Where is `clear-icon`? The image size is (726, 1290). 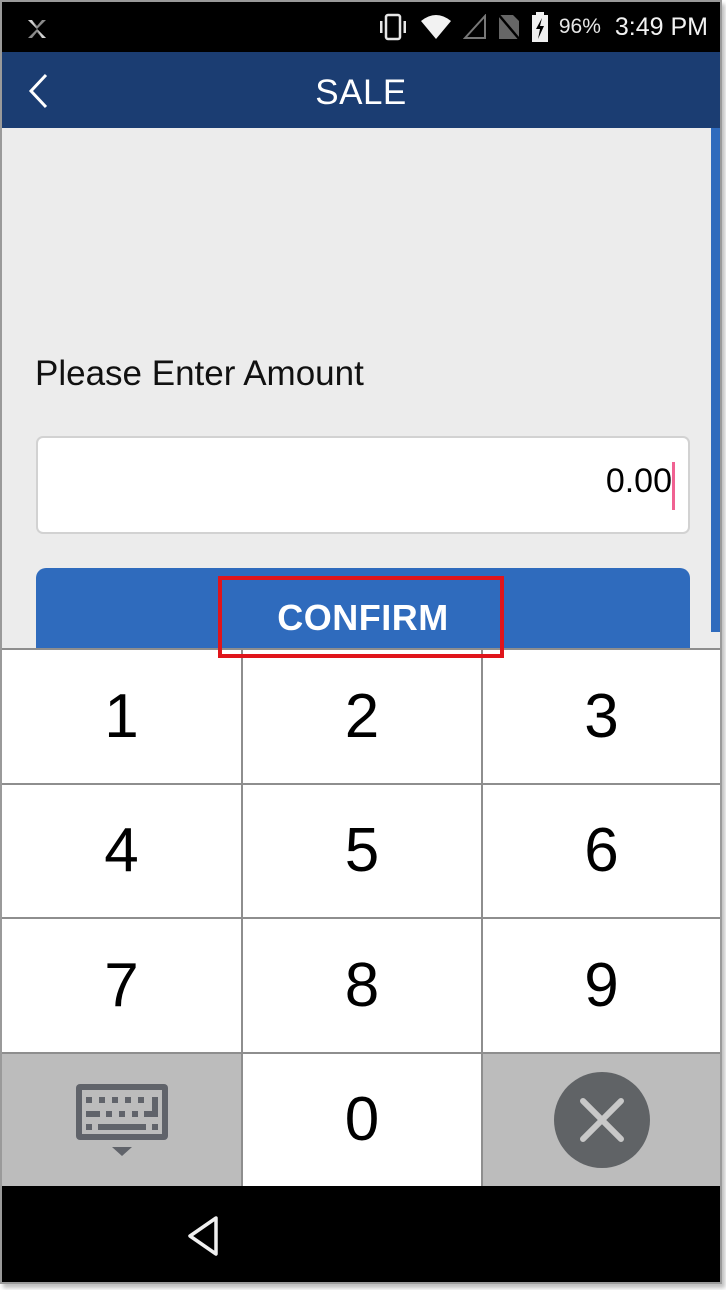 clear-icon is located at coordinates (601, 1119).